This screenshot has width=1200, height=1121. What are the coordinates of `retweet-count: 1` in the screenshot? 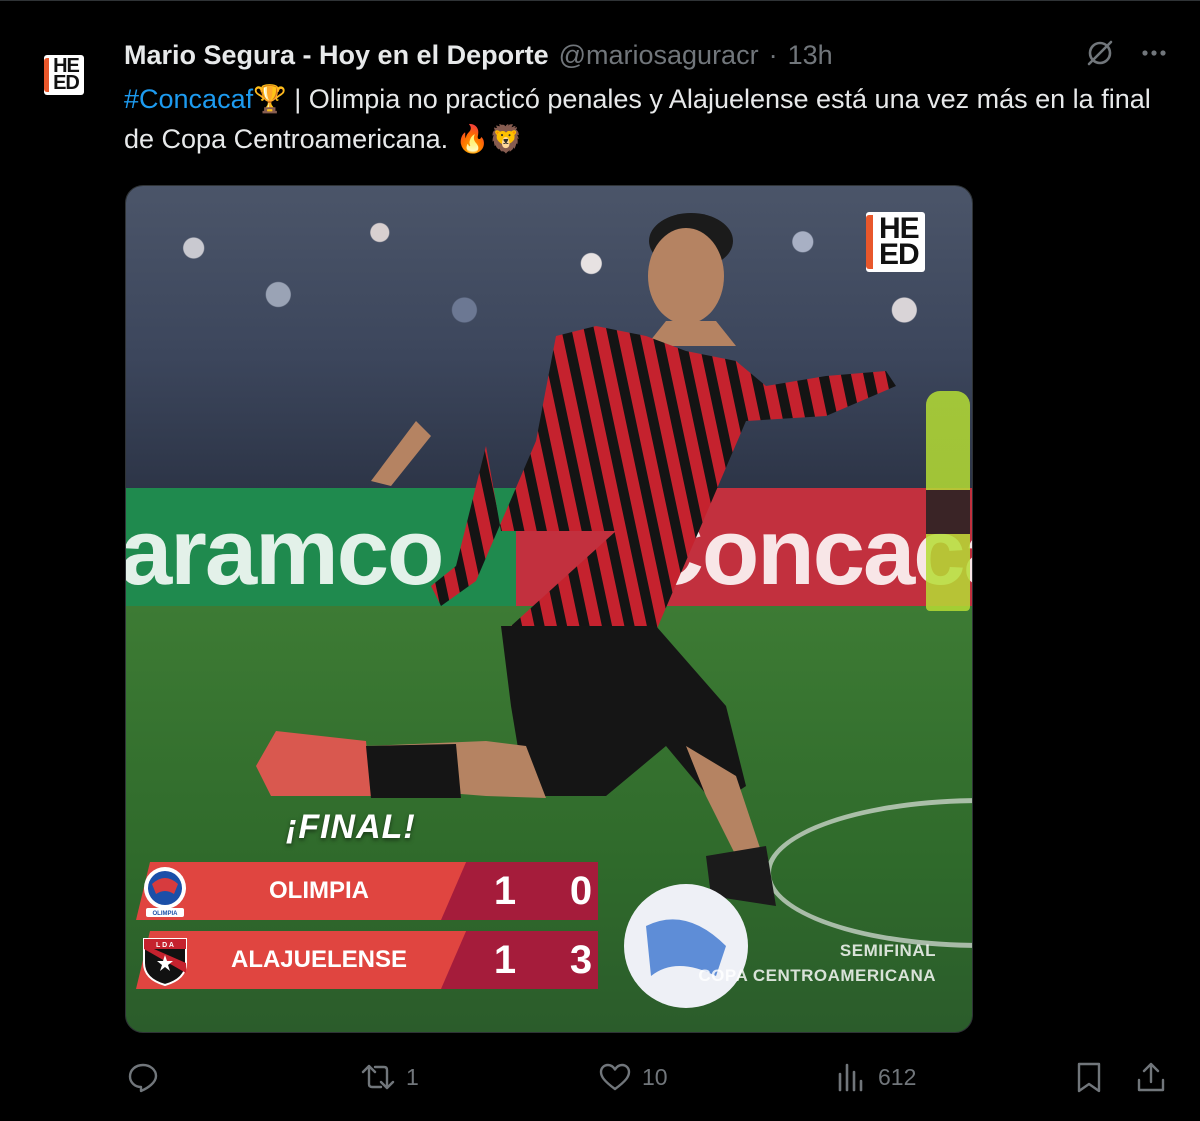 It's located at (412, 1076).